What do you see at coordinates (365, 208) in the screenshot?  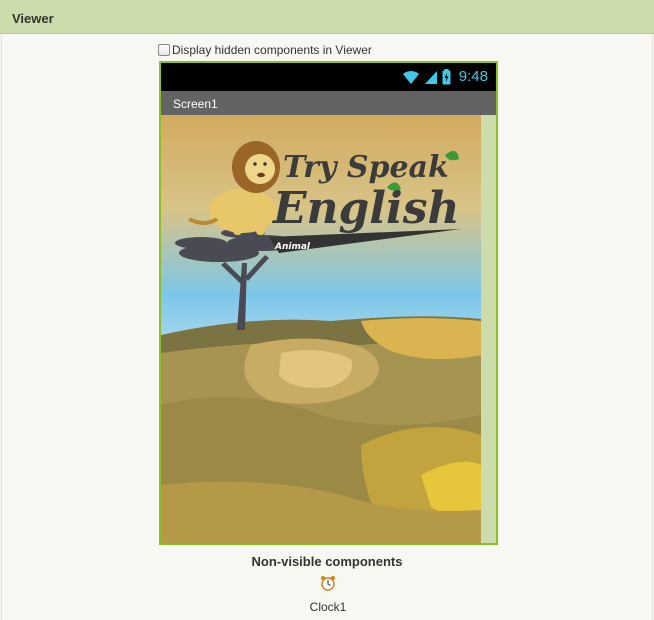 I see `splash-title-line2: English` at bounding box center [365, 208].